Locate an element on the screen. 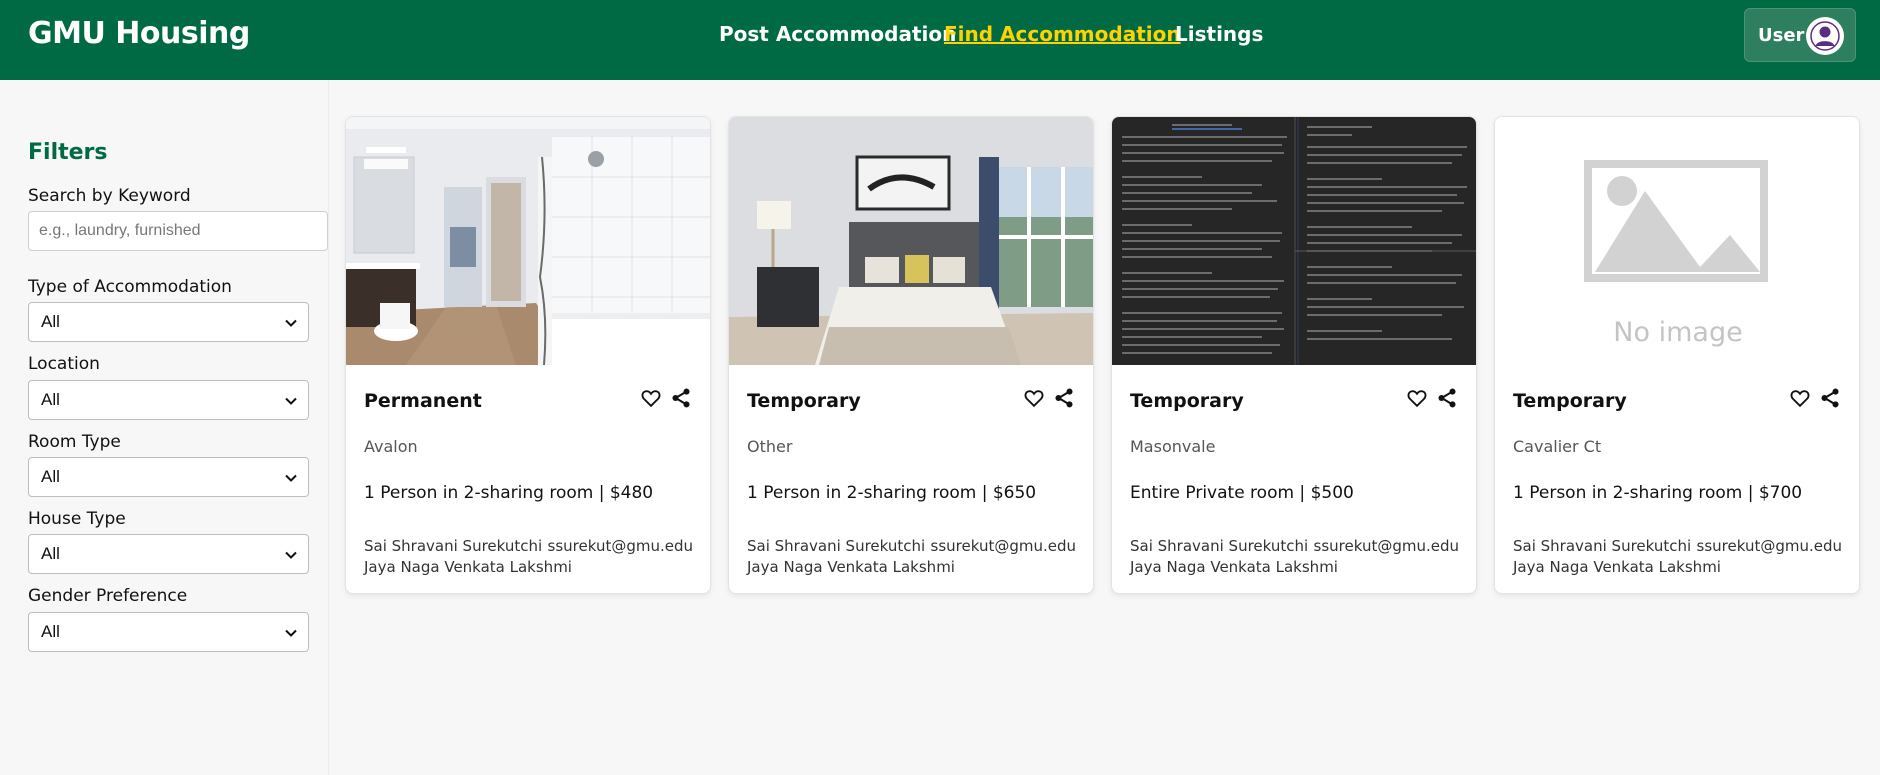  no-image-text: No image is located at coordinates (1678, 332).